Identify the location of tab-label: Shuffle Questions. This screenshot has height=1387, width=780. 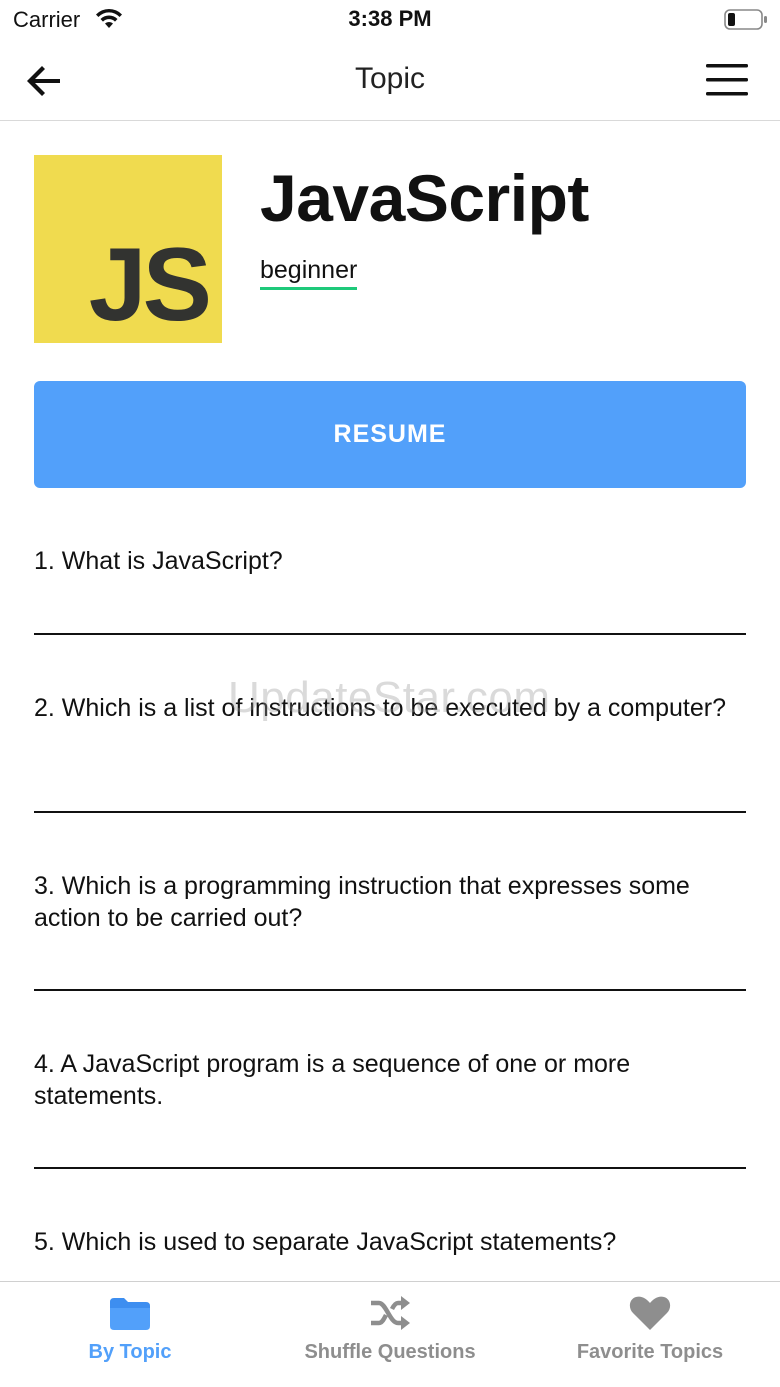
(390, 1352).